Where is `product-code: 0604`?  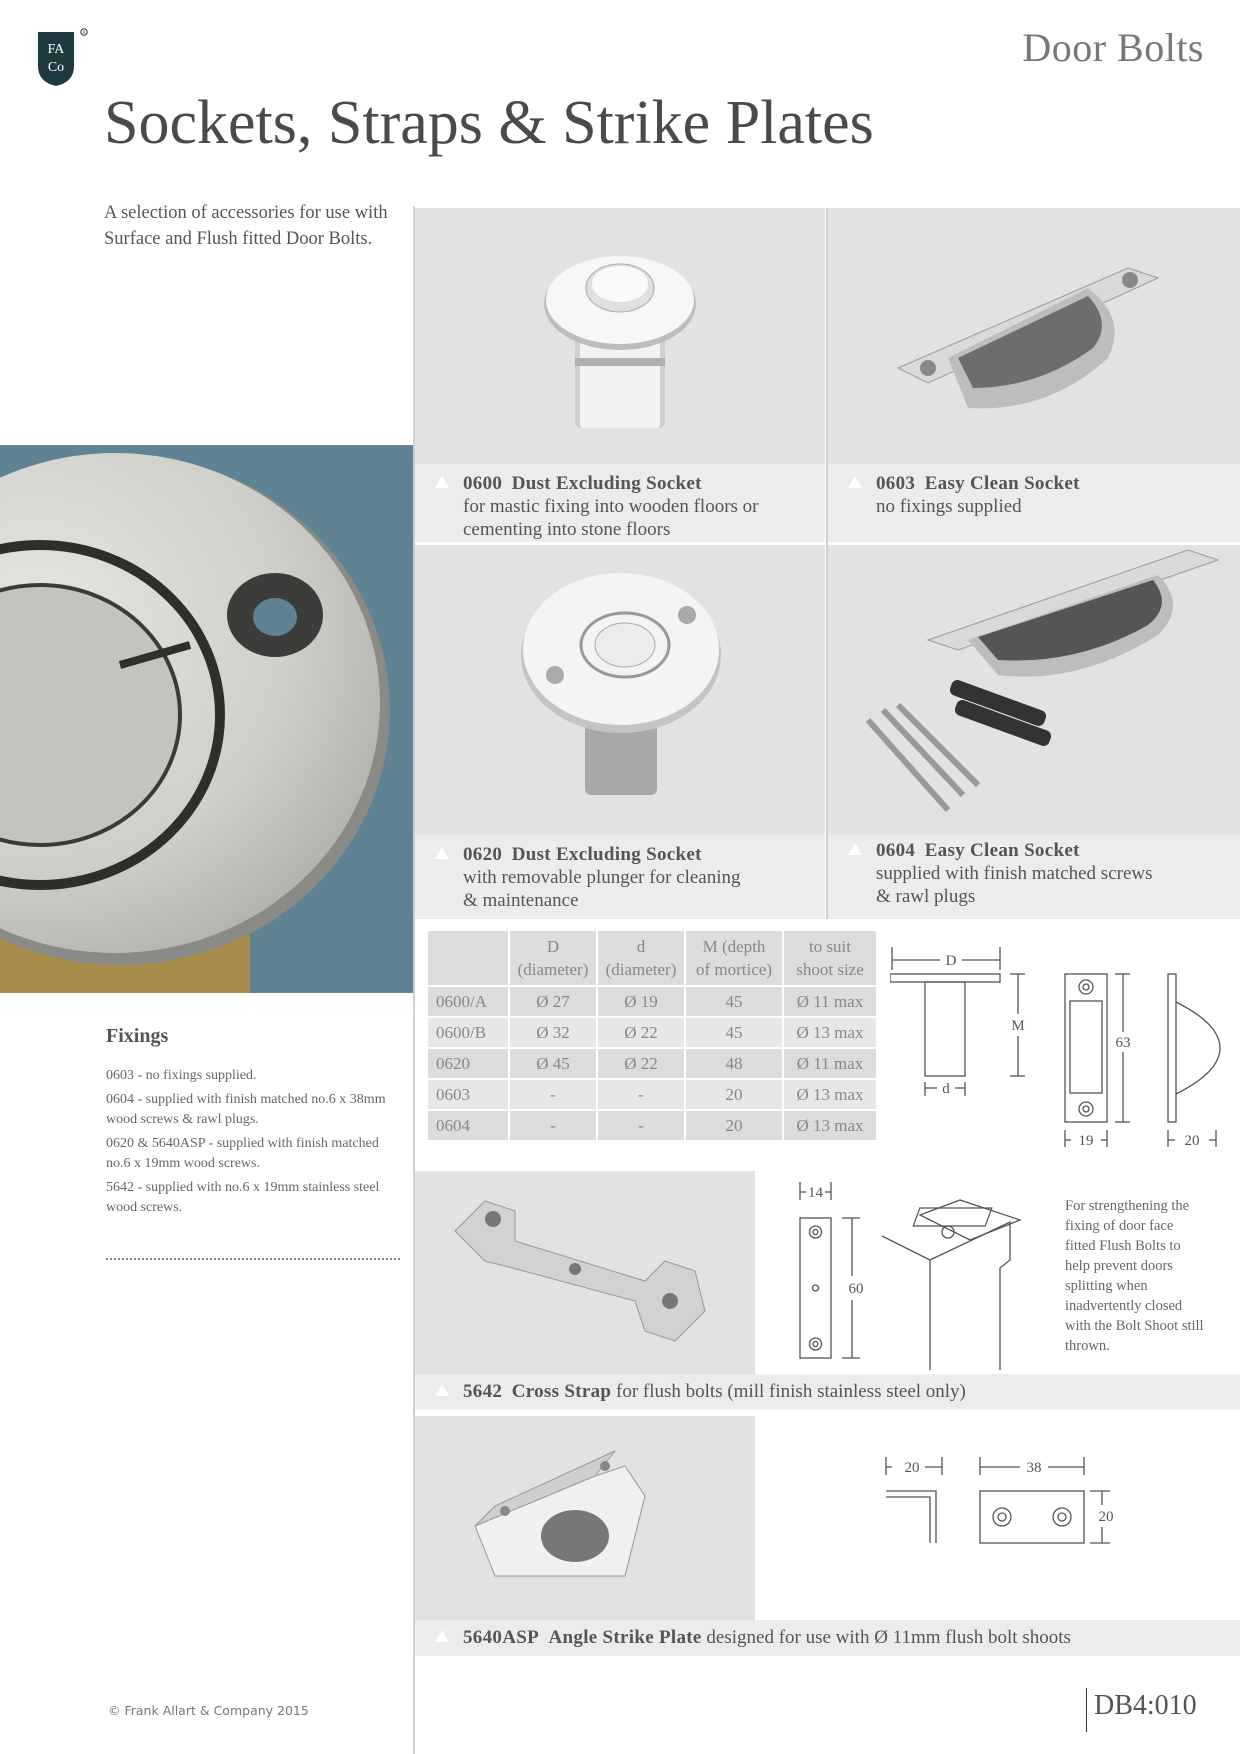
product-code: 0604 is located at coordinates (896, 850).